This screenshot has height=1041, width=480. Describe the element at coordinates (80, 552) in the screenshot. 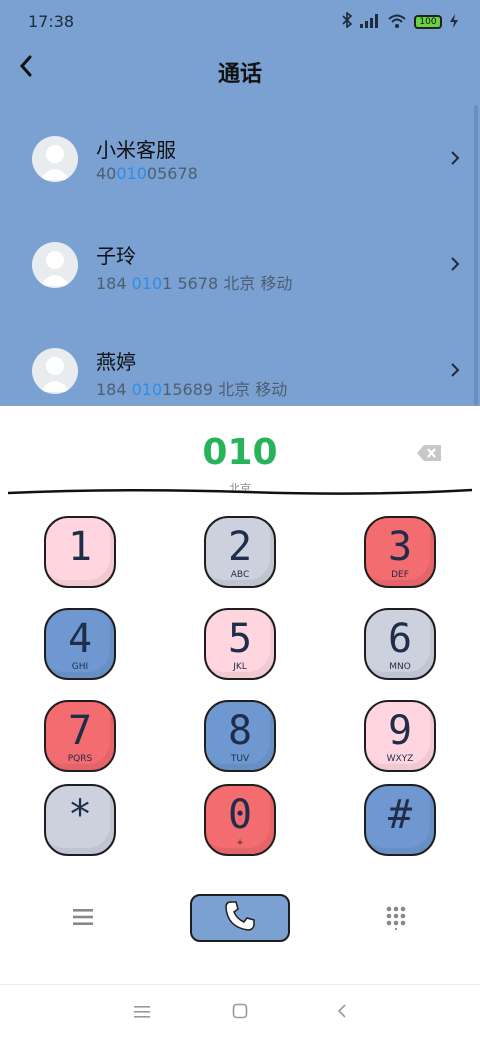

I see `key-1: 1` at that location.